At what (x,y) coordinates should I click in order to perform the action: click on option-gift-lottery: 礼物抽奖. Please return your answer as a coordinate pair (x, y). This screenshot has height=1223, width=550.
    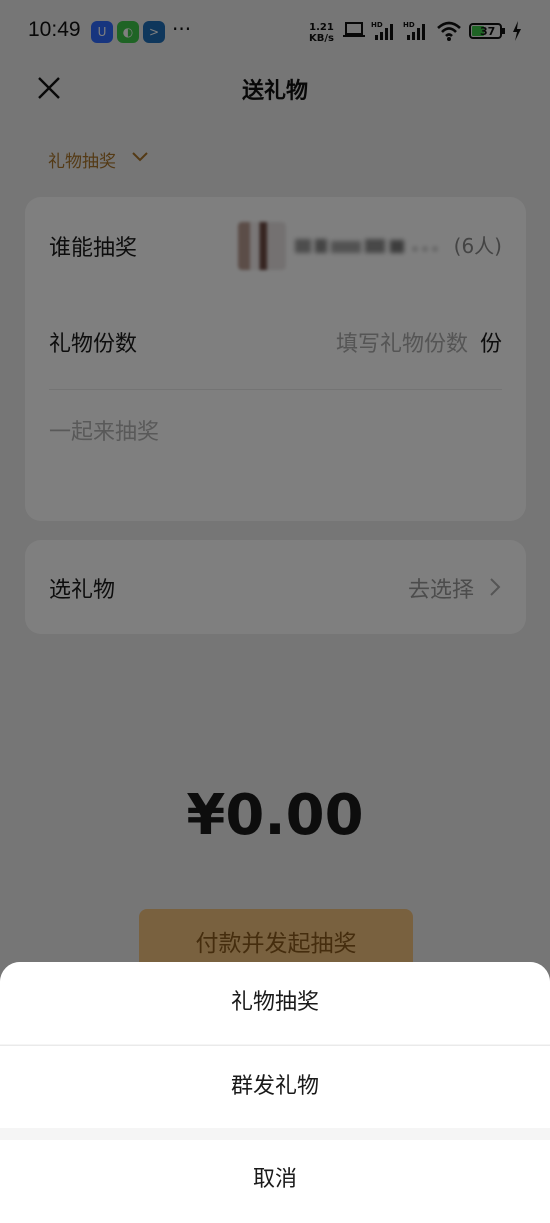
    Looking at the image, I should click on (275, 1003).